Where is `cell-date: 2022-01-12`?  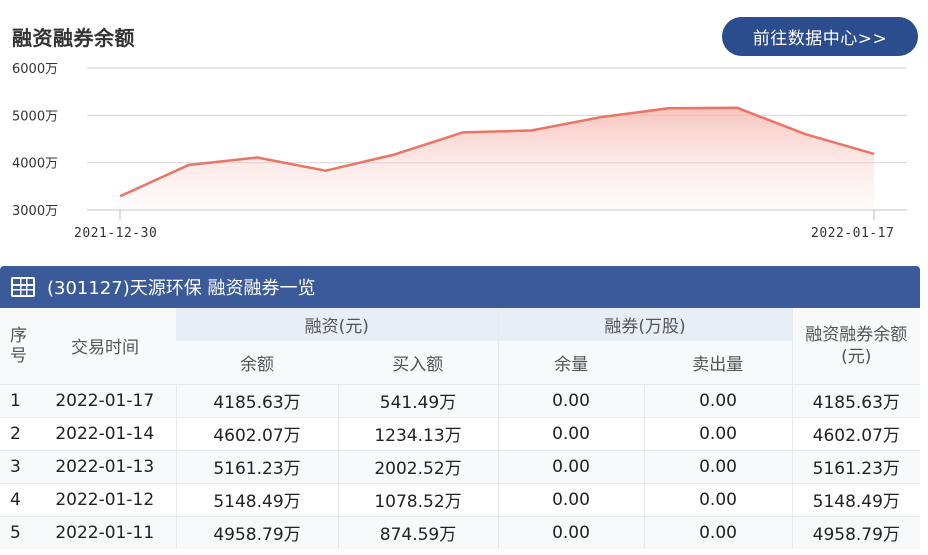 cell-date: 2022-01-12 is located at coordinates (105, 499).